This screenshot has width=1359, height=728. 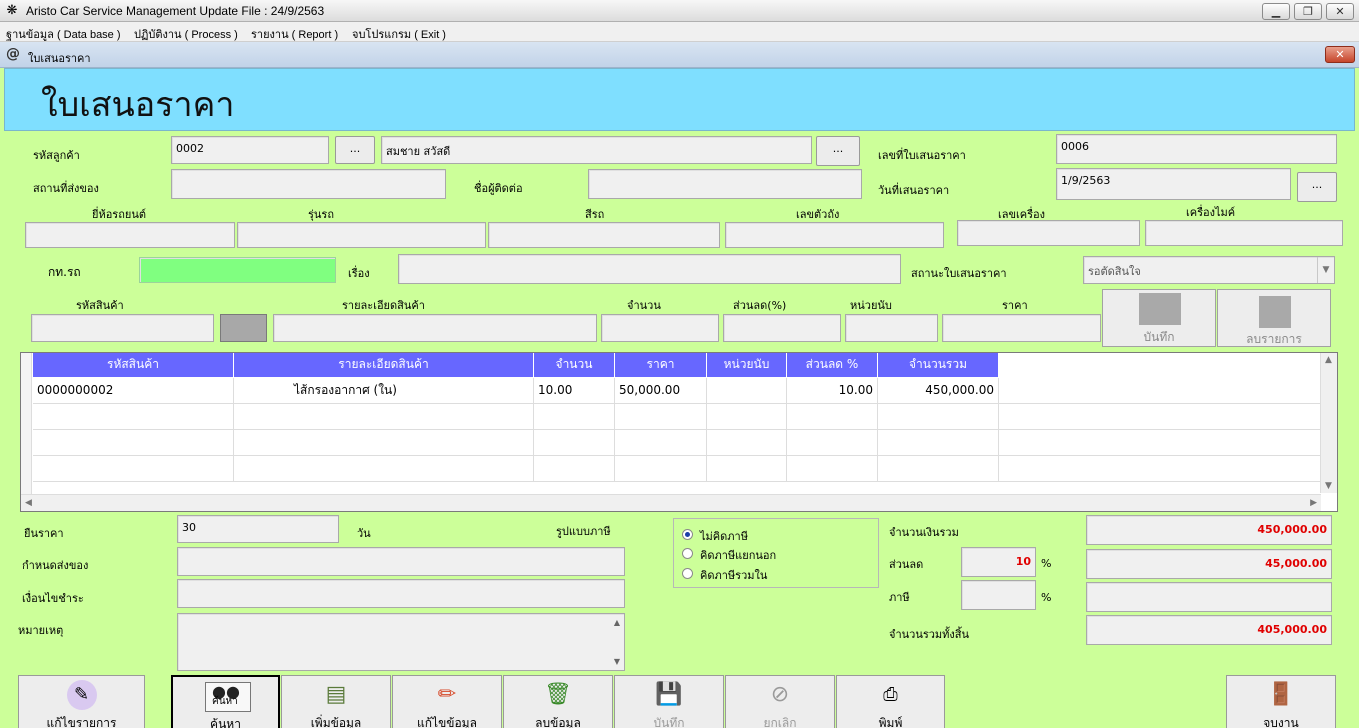 I want to click on scroll-right-icon: ▶, so click(x=1313, y=503).